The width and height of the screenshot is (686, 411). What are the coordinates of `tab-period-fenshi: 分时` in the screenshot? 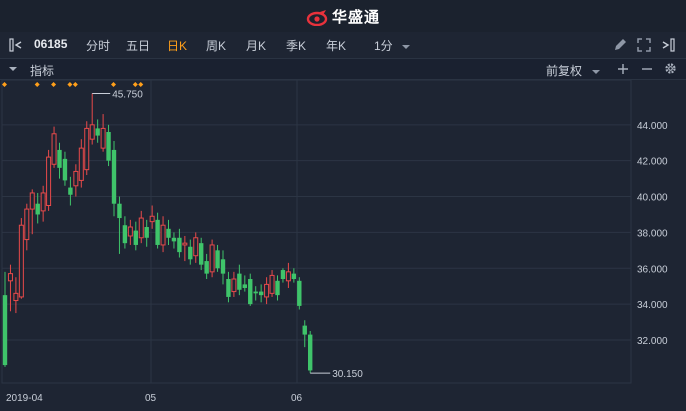 It's located at (98, 45).